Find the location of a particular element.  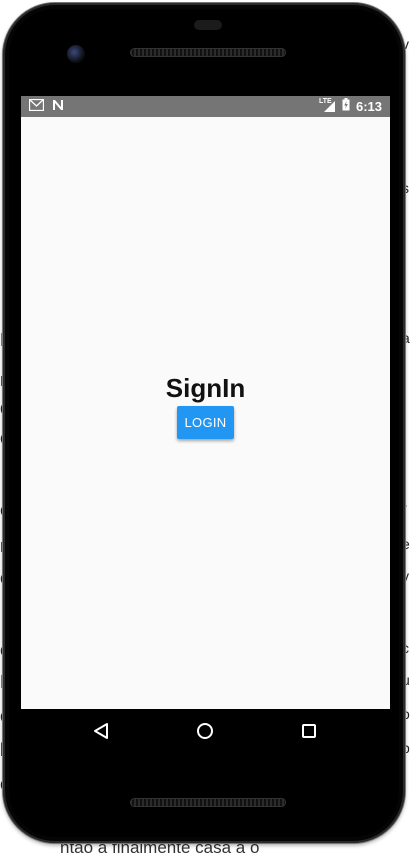

lte-signal-icon: LTE is located at coordinates (327, 105).